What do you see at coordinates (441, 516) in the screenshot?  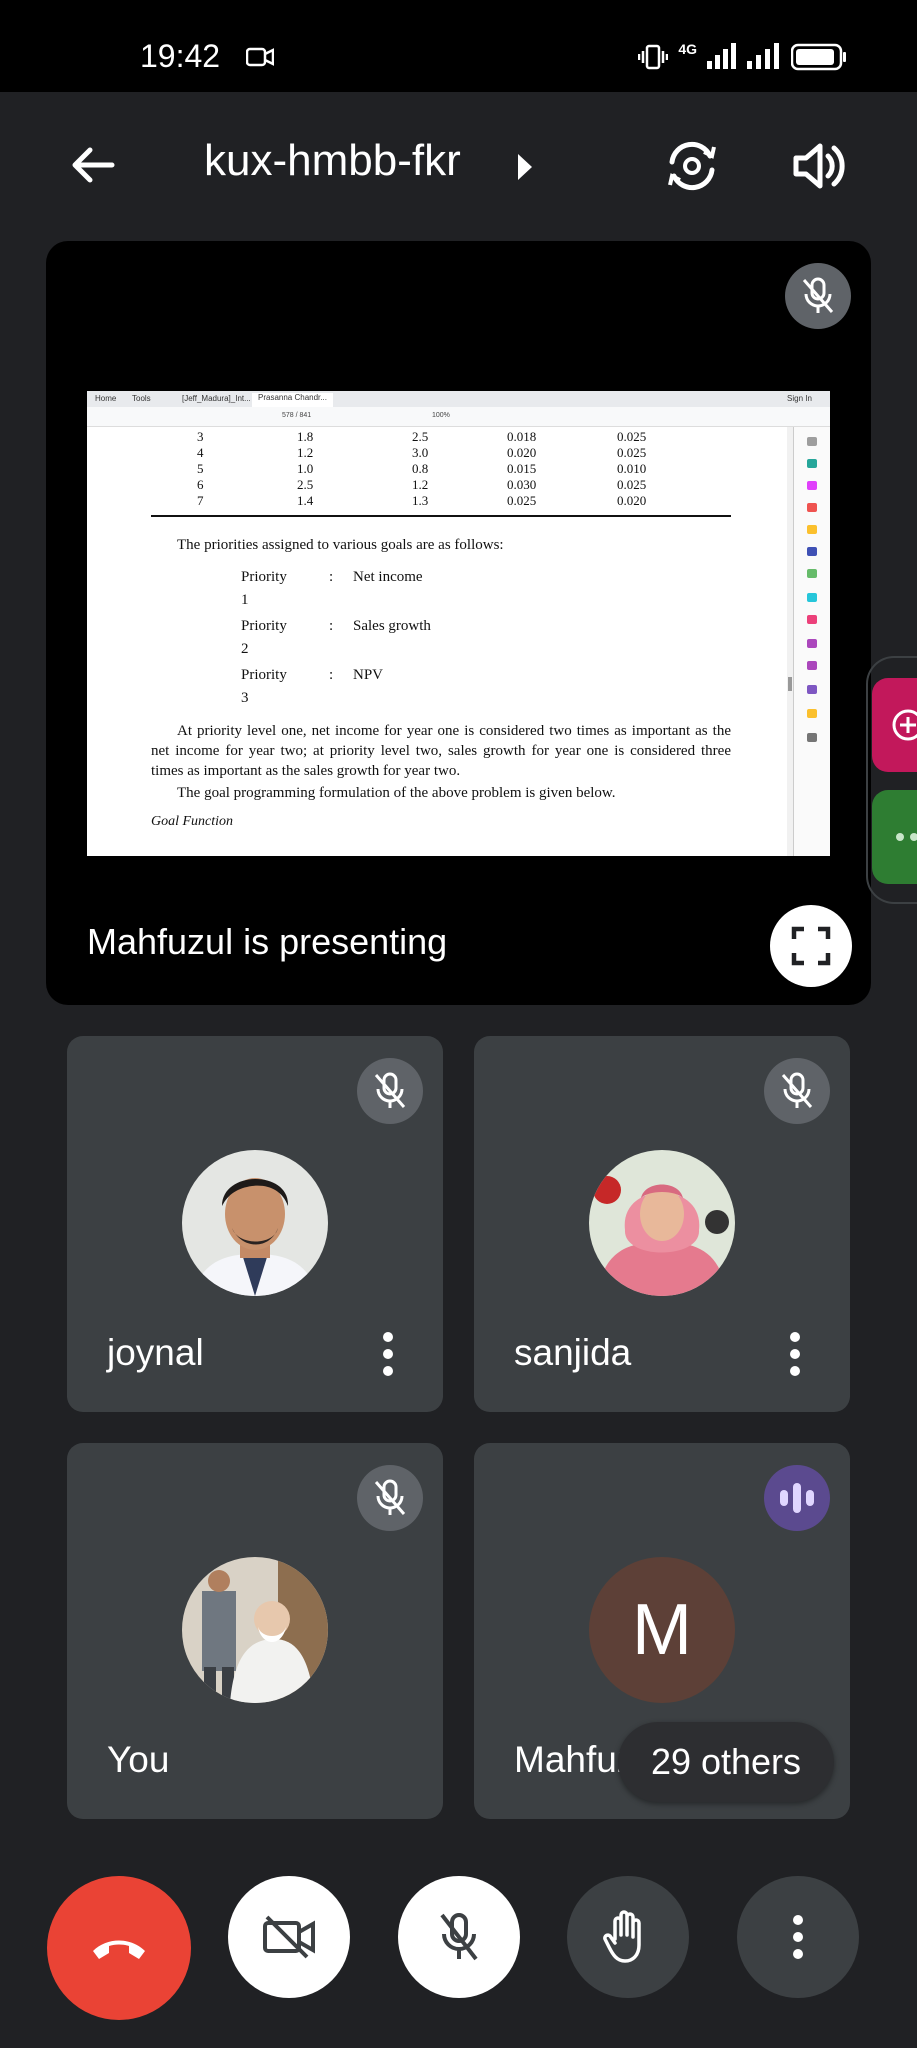 I see `table-bottom-rule` at bounding box center [441, 516].